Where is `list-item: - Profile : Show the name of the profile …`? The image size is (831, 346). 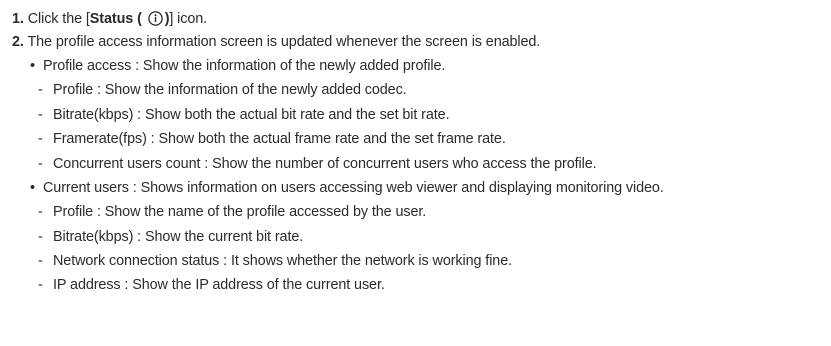
list-item: - Profile : Show the name of the profile … is located at coordinates (232, 212).